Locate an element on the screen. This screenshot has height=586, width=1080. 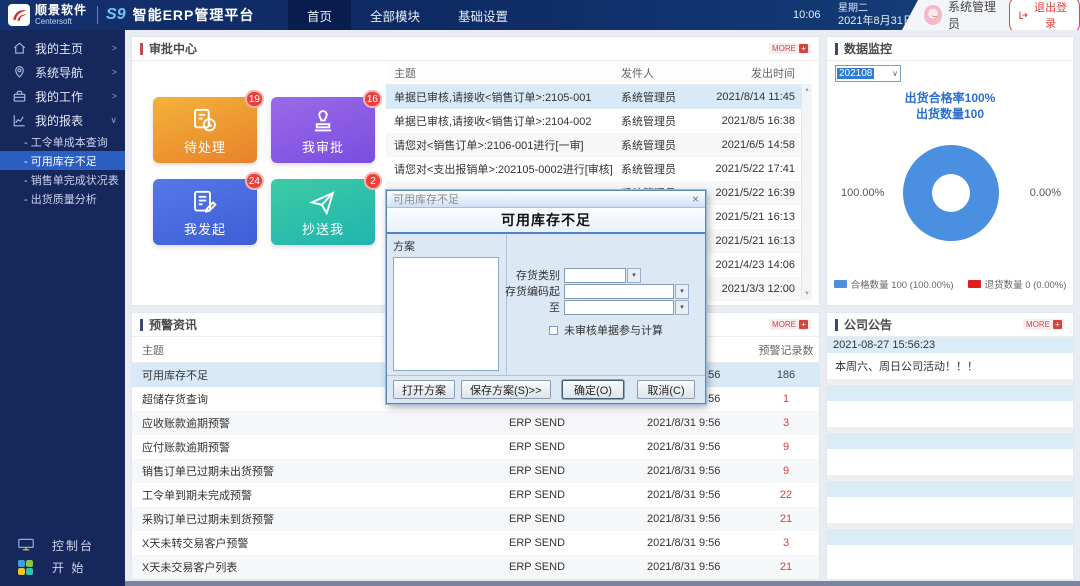
sidebar-item-system-nav: 系统导航 > is located at coordinates (62, 72).